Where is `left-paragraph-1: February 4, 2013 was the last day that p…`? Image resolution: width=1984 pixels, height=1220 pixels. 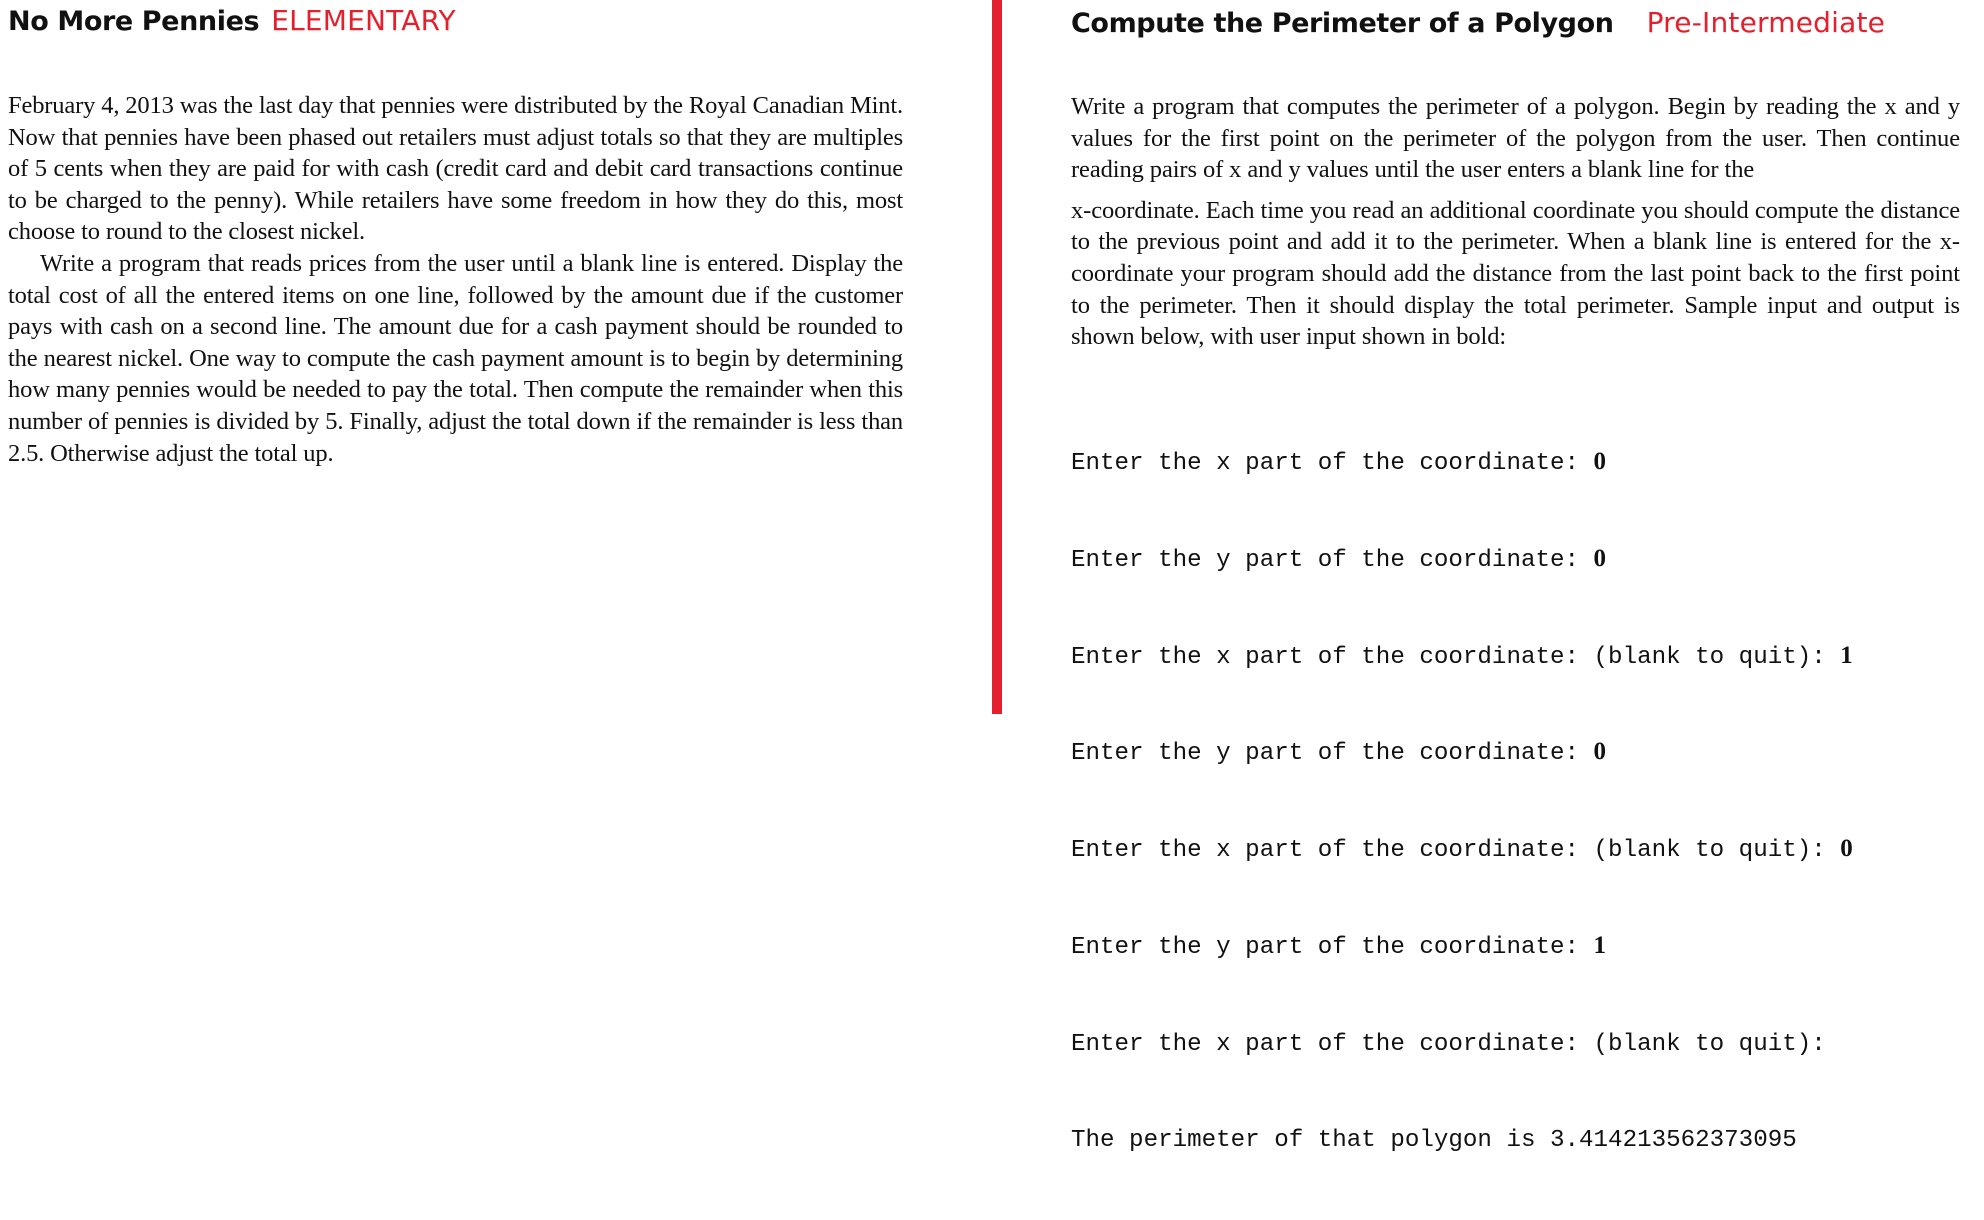 left-paragraph-1: February 4, 2013 was the last day that p… is located at coordinates (455, 169).